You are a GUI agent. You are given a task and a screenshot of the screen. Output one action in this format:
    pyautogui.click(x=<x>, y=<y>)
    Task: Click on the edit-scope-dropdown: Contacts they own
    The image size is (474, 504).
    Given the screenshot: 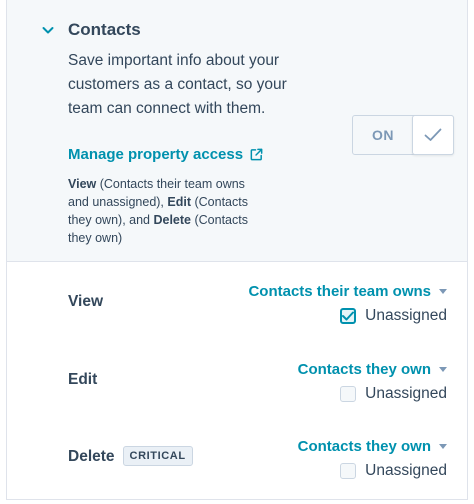 What is the action you would take?
    pyautogui.click(x=372, y=369)
    